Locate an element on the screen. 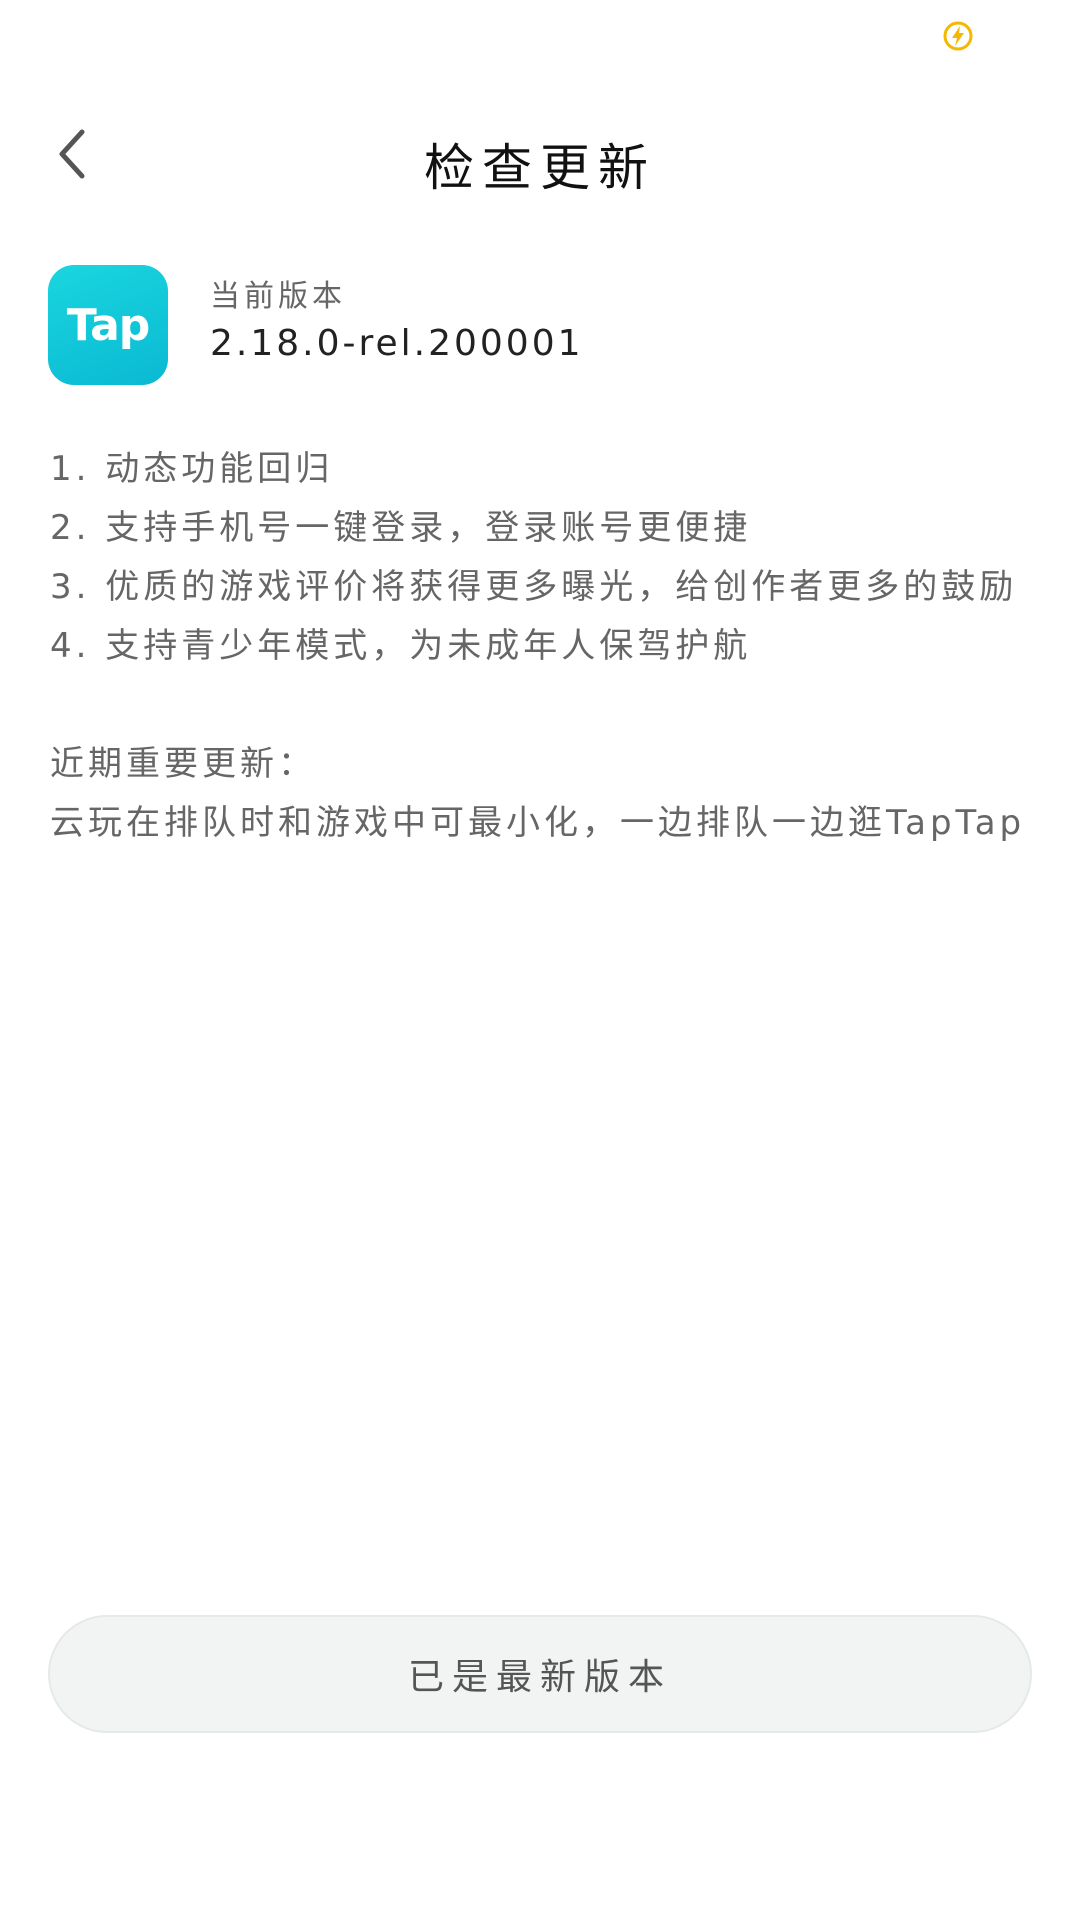 Image resolution: width=1080 pixels, height=1920 pixels. release-note-item: 4. 支持青少年模式，为未成年人保驾护航 is located at coordinates (401, 646).